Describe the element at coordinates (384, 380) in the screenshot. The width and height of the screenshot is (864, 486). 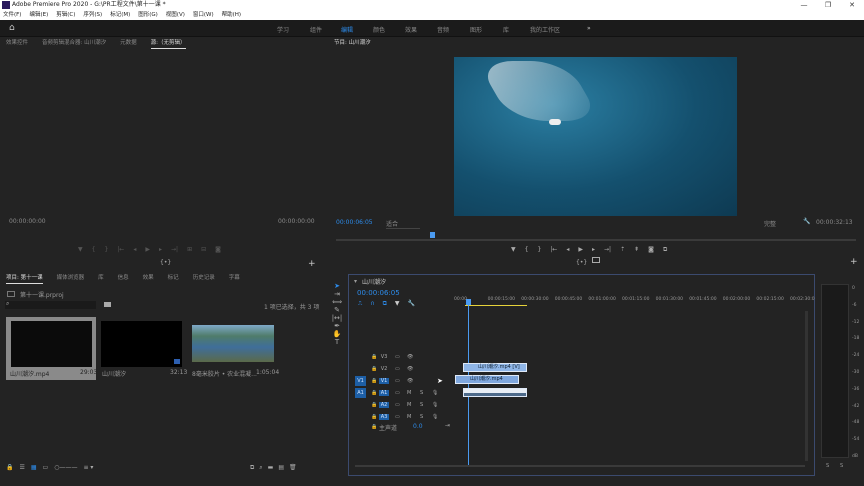
I see `track-target: V1` at that location.